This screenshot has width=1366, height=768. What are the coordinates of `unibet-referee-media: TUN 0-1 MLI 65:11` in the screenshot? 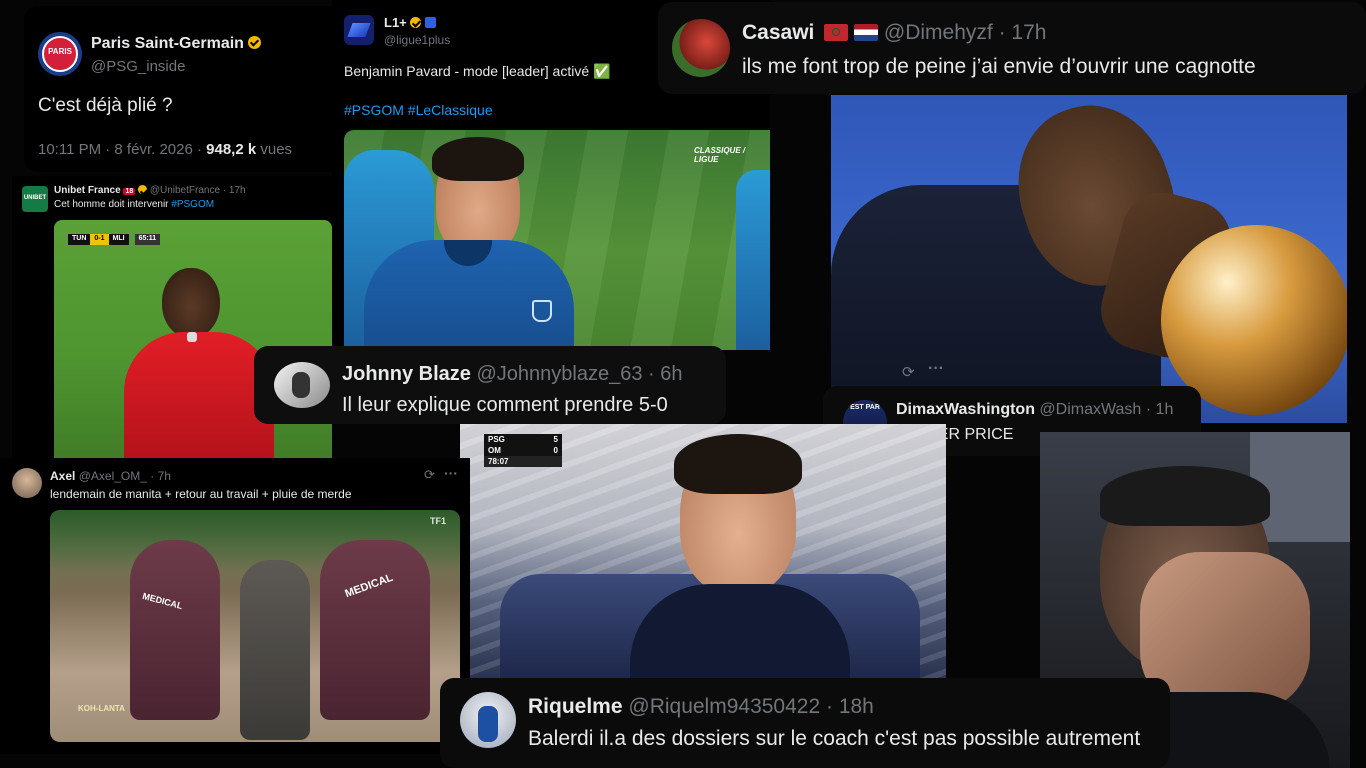 It's located at (193, 340).